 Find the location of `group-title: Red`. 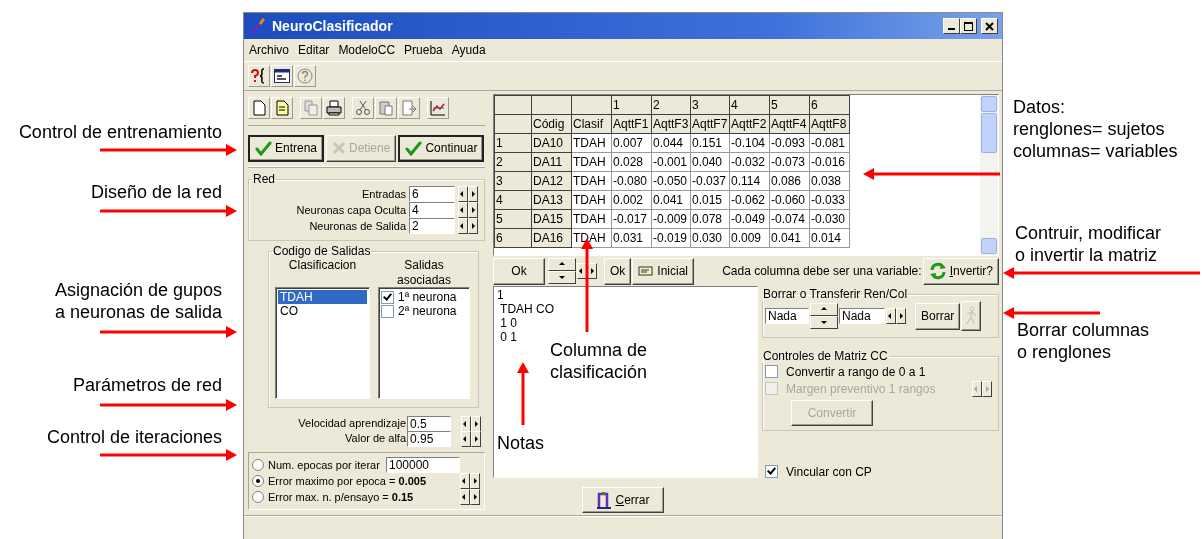

group-title: Red is located at coordinates (264, 180).